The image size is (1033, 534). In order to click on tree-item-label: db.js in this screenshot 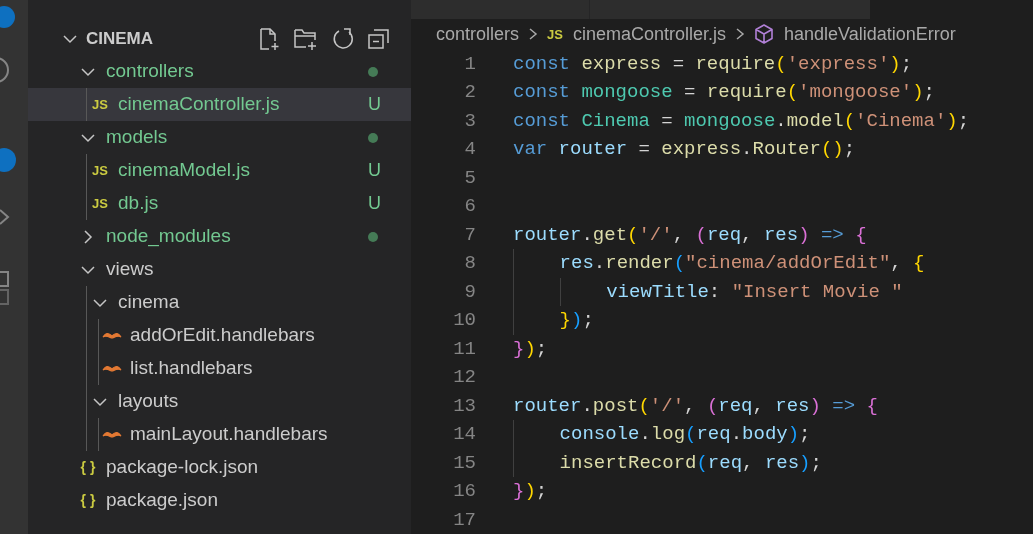, I will do `click(139, 203)`.